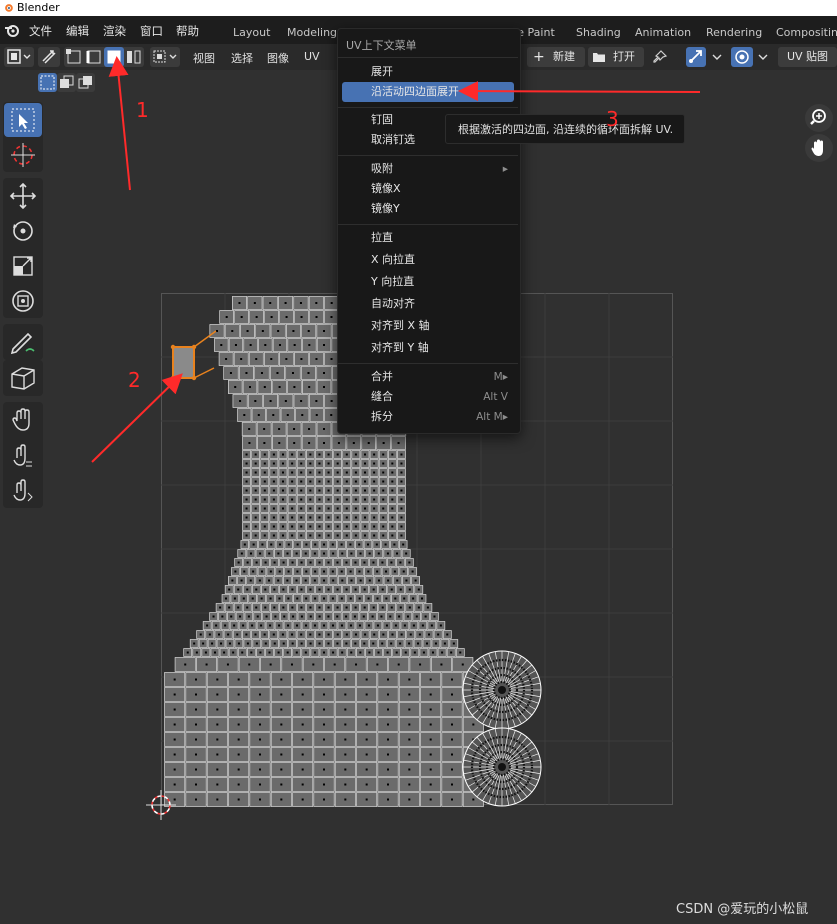 This screenshot has height=924, width=837. What do you see at coordinates (612, 119) in the screenshot?
I see `annotation-number-3: 3` at bounding box center [612, 119].